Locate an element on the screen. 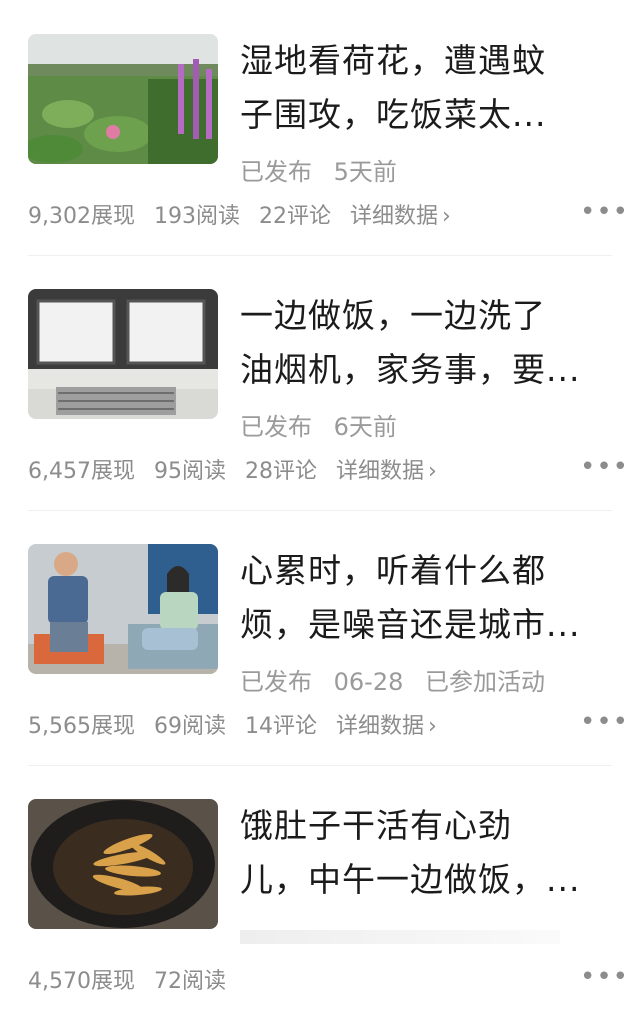 This screenshot has height=1020, width=640. activity-status: 已参加活动 is located at coordinates (485, 682).